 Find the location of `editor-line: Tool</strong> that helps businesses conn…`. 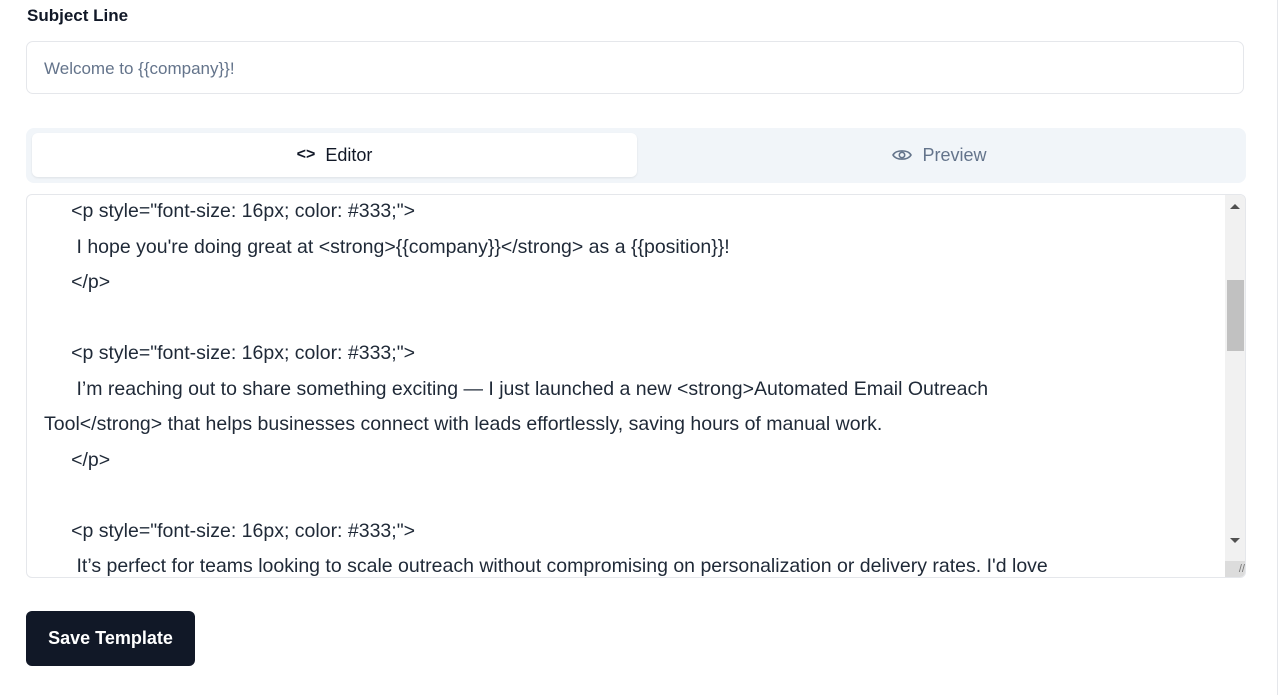

editor-line: Tool</strong> that helps businesses conn… is located at coordinates (463, 424).